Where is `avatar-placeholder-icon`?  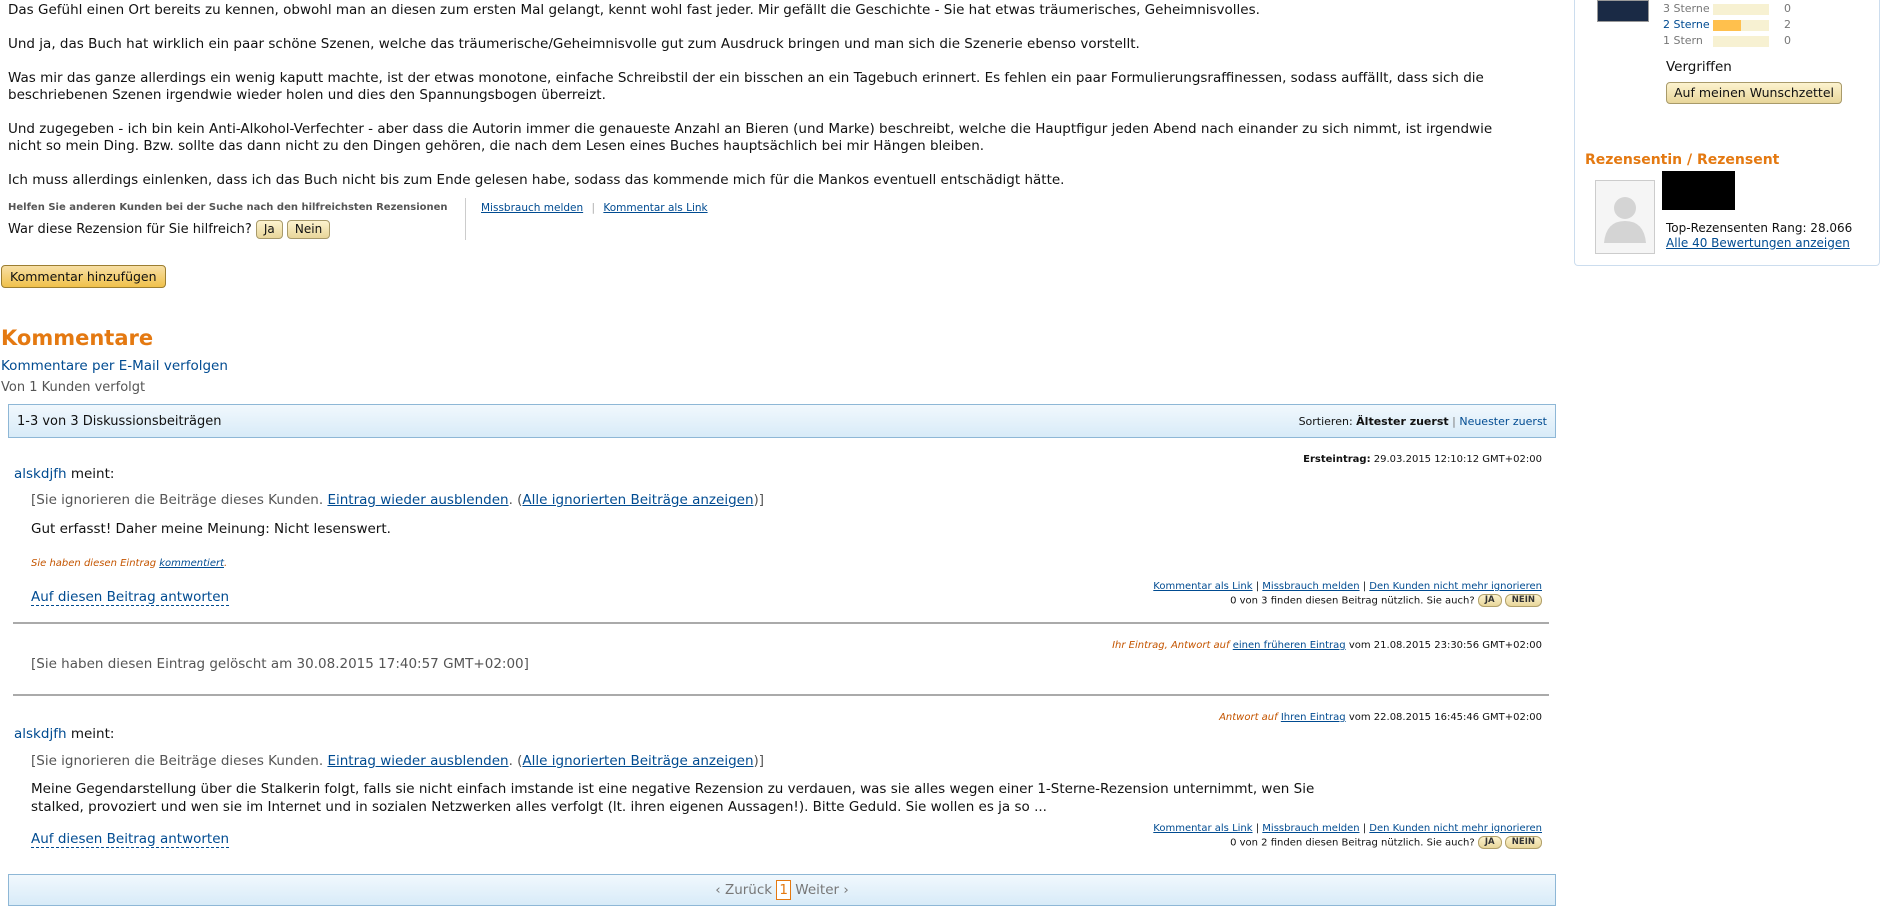
avatar-placeholder-icon is located at coordinates (1625, 220).